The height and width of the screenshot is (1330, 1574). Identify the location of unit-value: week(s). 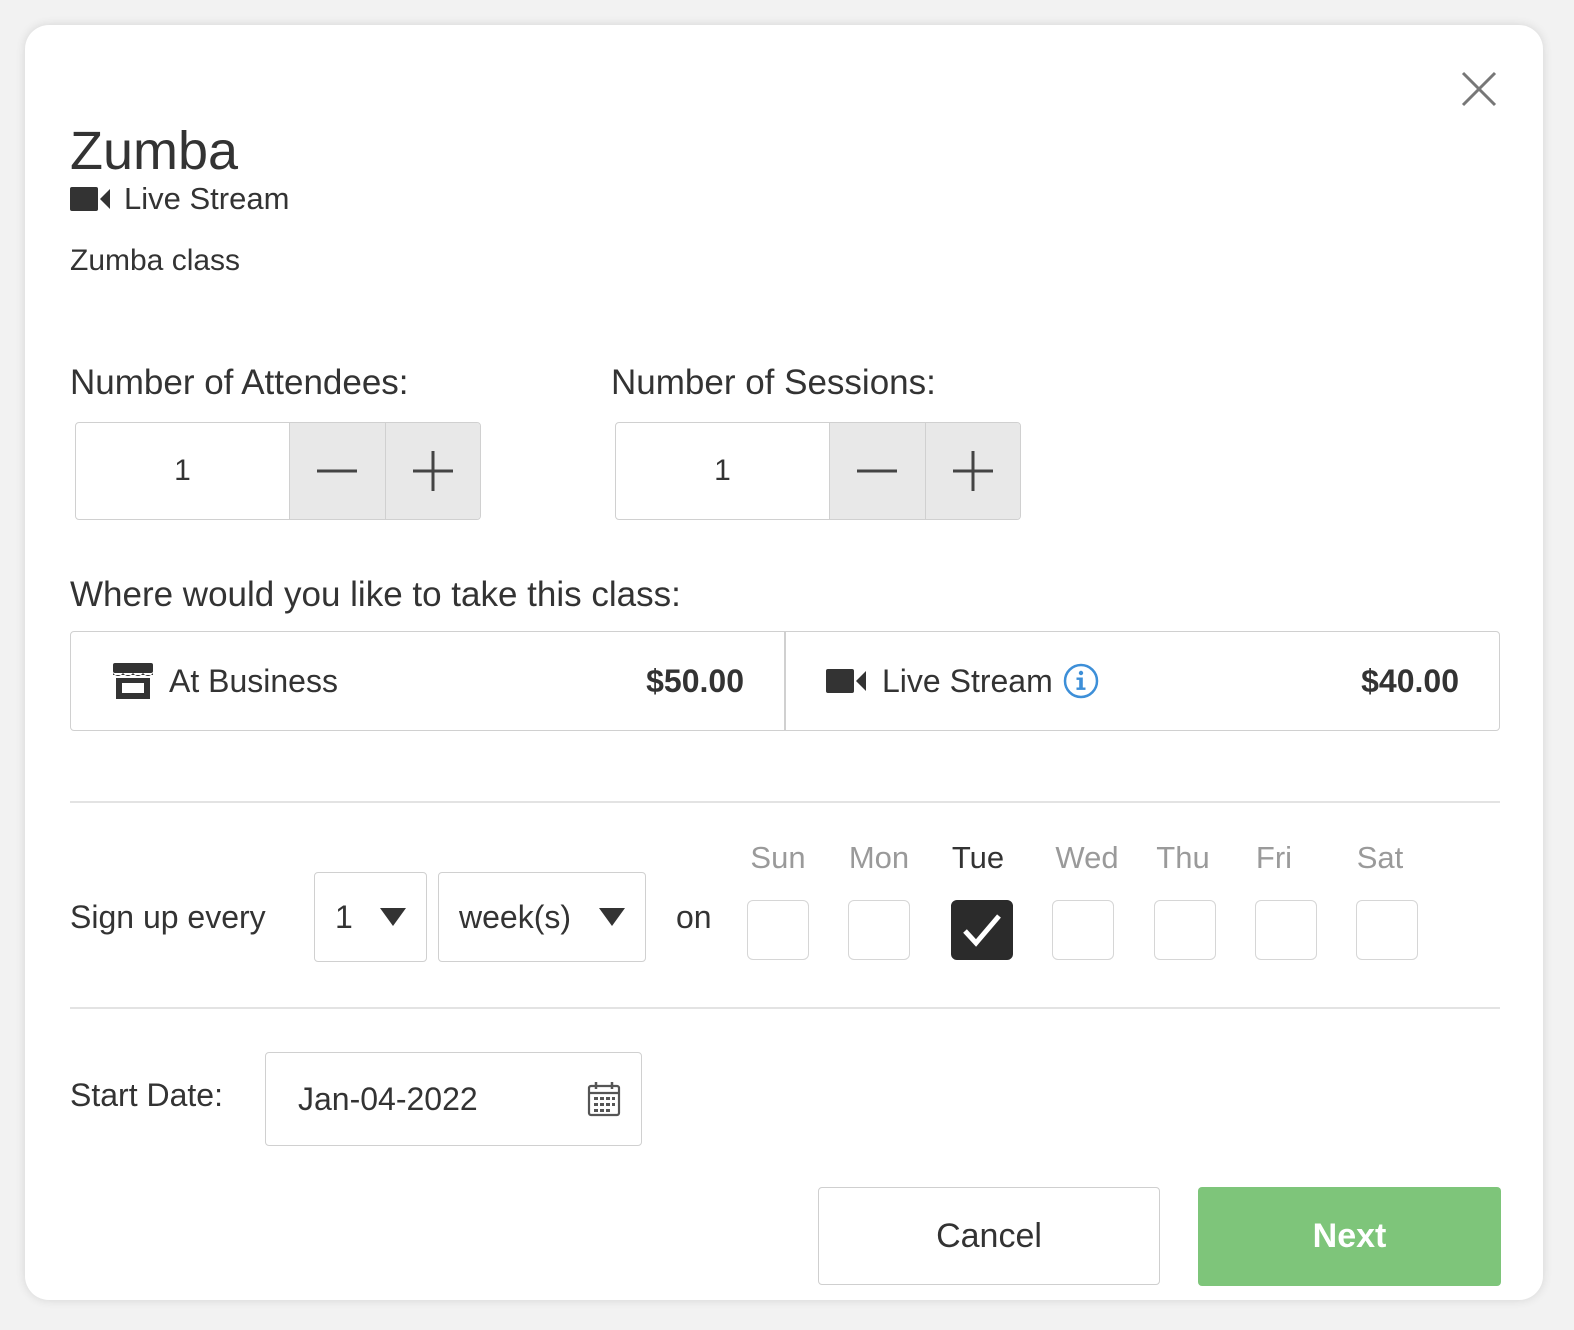
(515, 916).